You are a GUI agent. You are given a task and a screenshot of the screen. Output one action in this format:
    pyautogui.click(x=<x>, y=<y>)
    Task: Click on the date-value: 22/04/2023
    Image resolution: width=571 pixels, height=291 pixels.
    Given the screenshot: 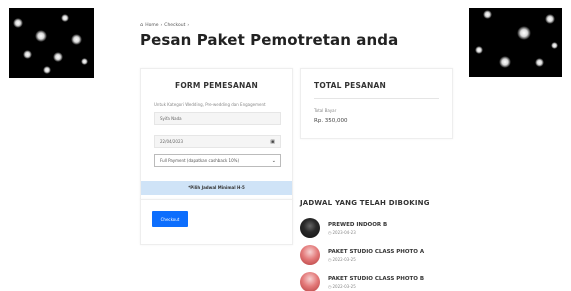 What is the action you would take?
    pyautogui.click(x=172, y=141)
    